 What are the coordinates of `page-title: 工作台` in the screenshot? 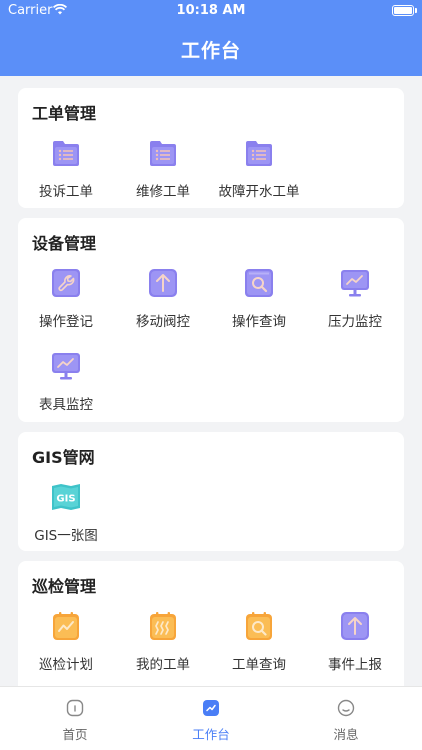 It's located at (210, 51).